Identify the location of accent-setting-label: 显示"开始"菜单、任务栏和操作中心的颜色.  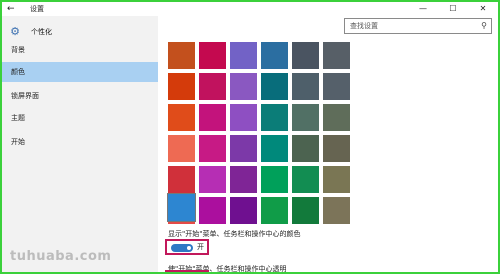
(234, 234).